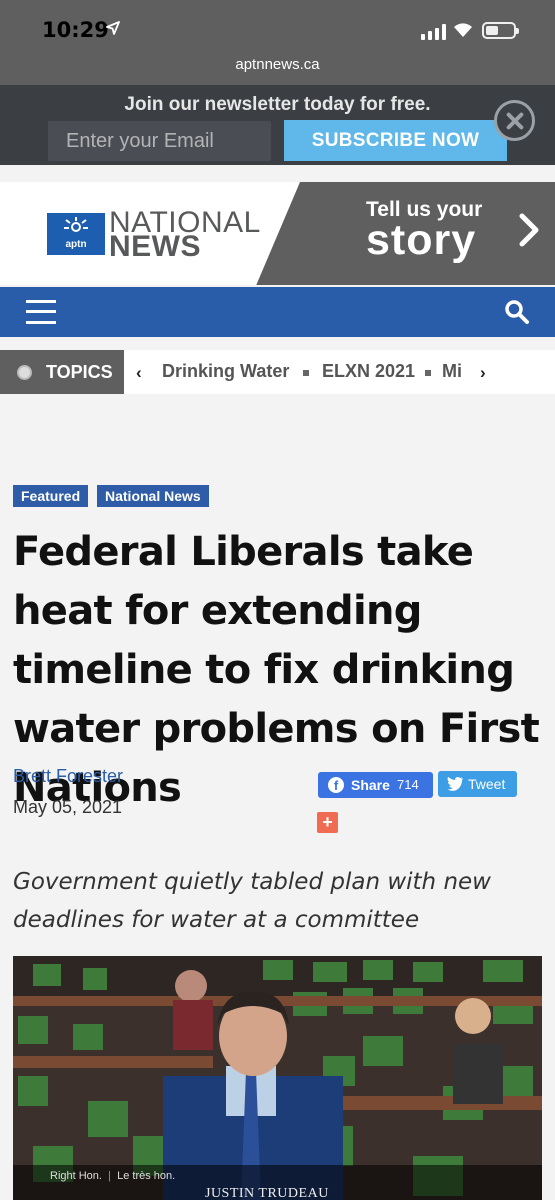 Image resolution: width=555 pixels, height=1200 pixels. Describe the element at coordinates (155, 246) in the screenshot. I see `logo-news-text: NEWS` at that location.